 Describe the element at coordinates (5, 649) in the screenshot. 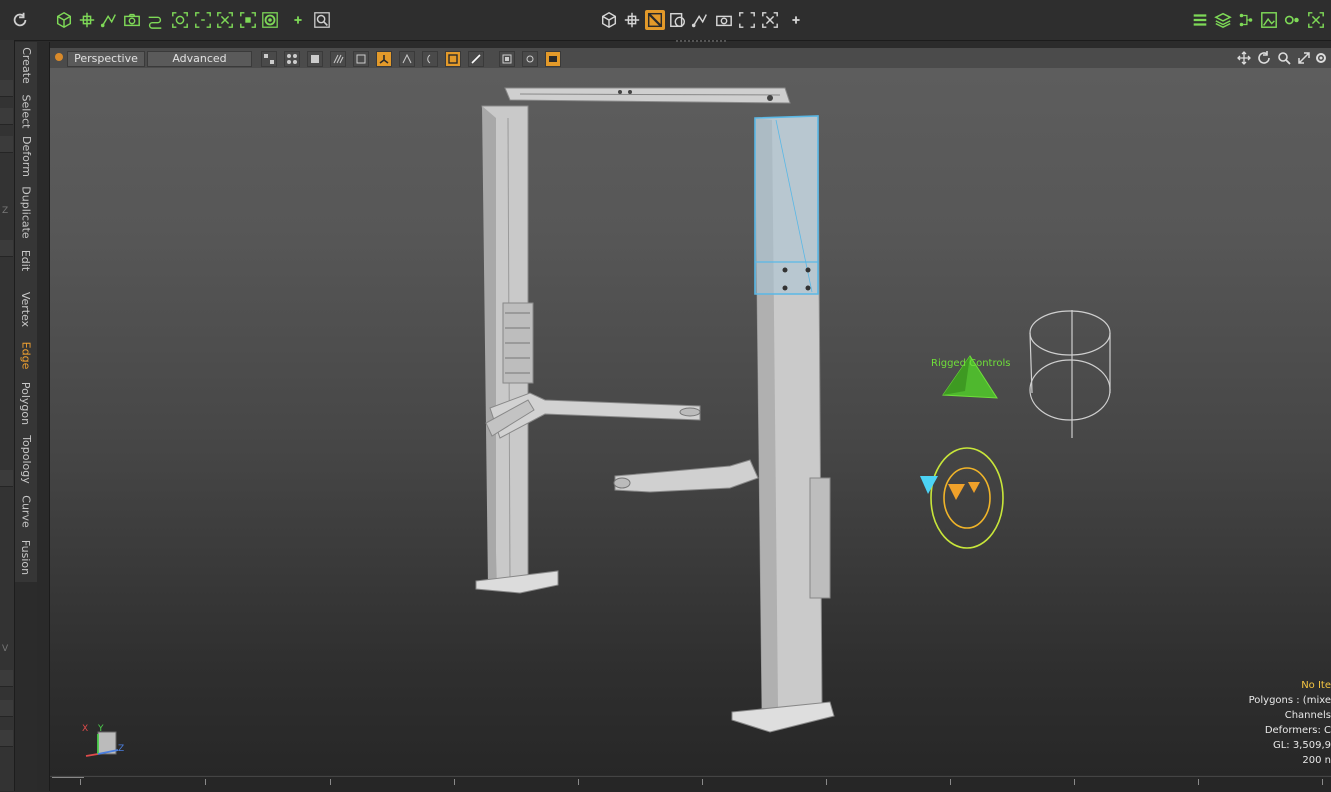

I see `strip-mark: V` at that location.